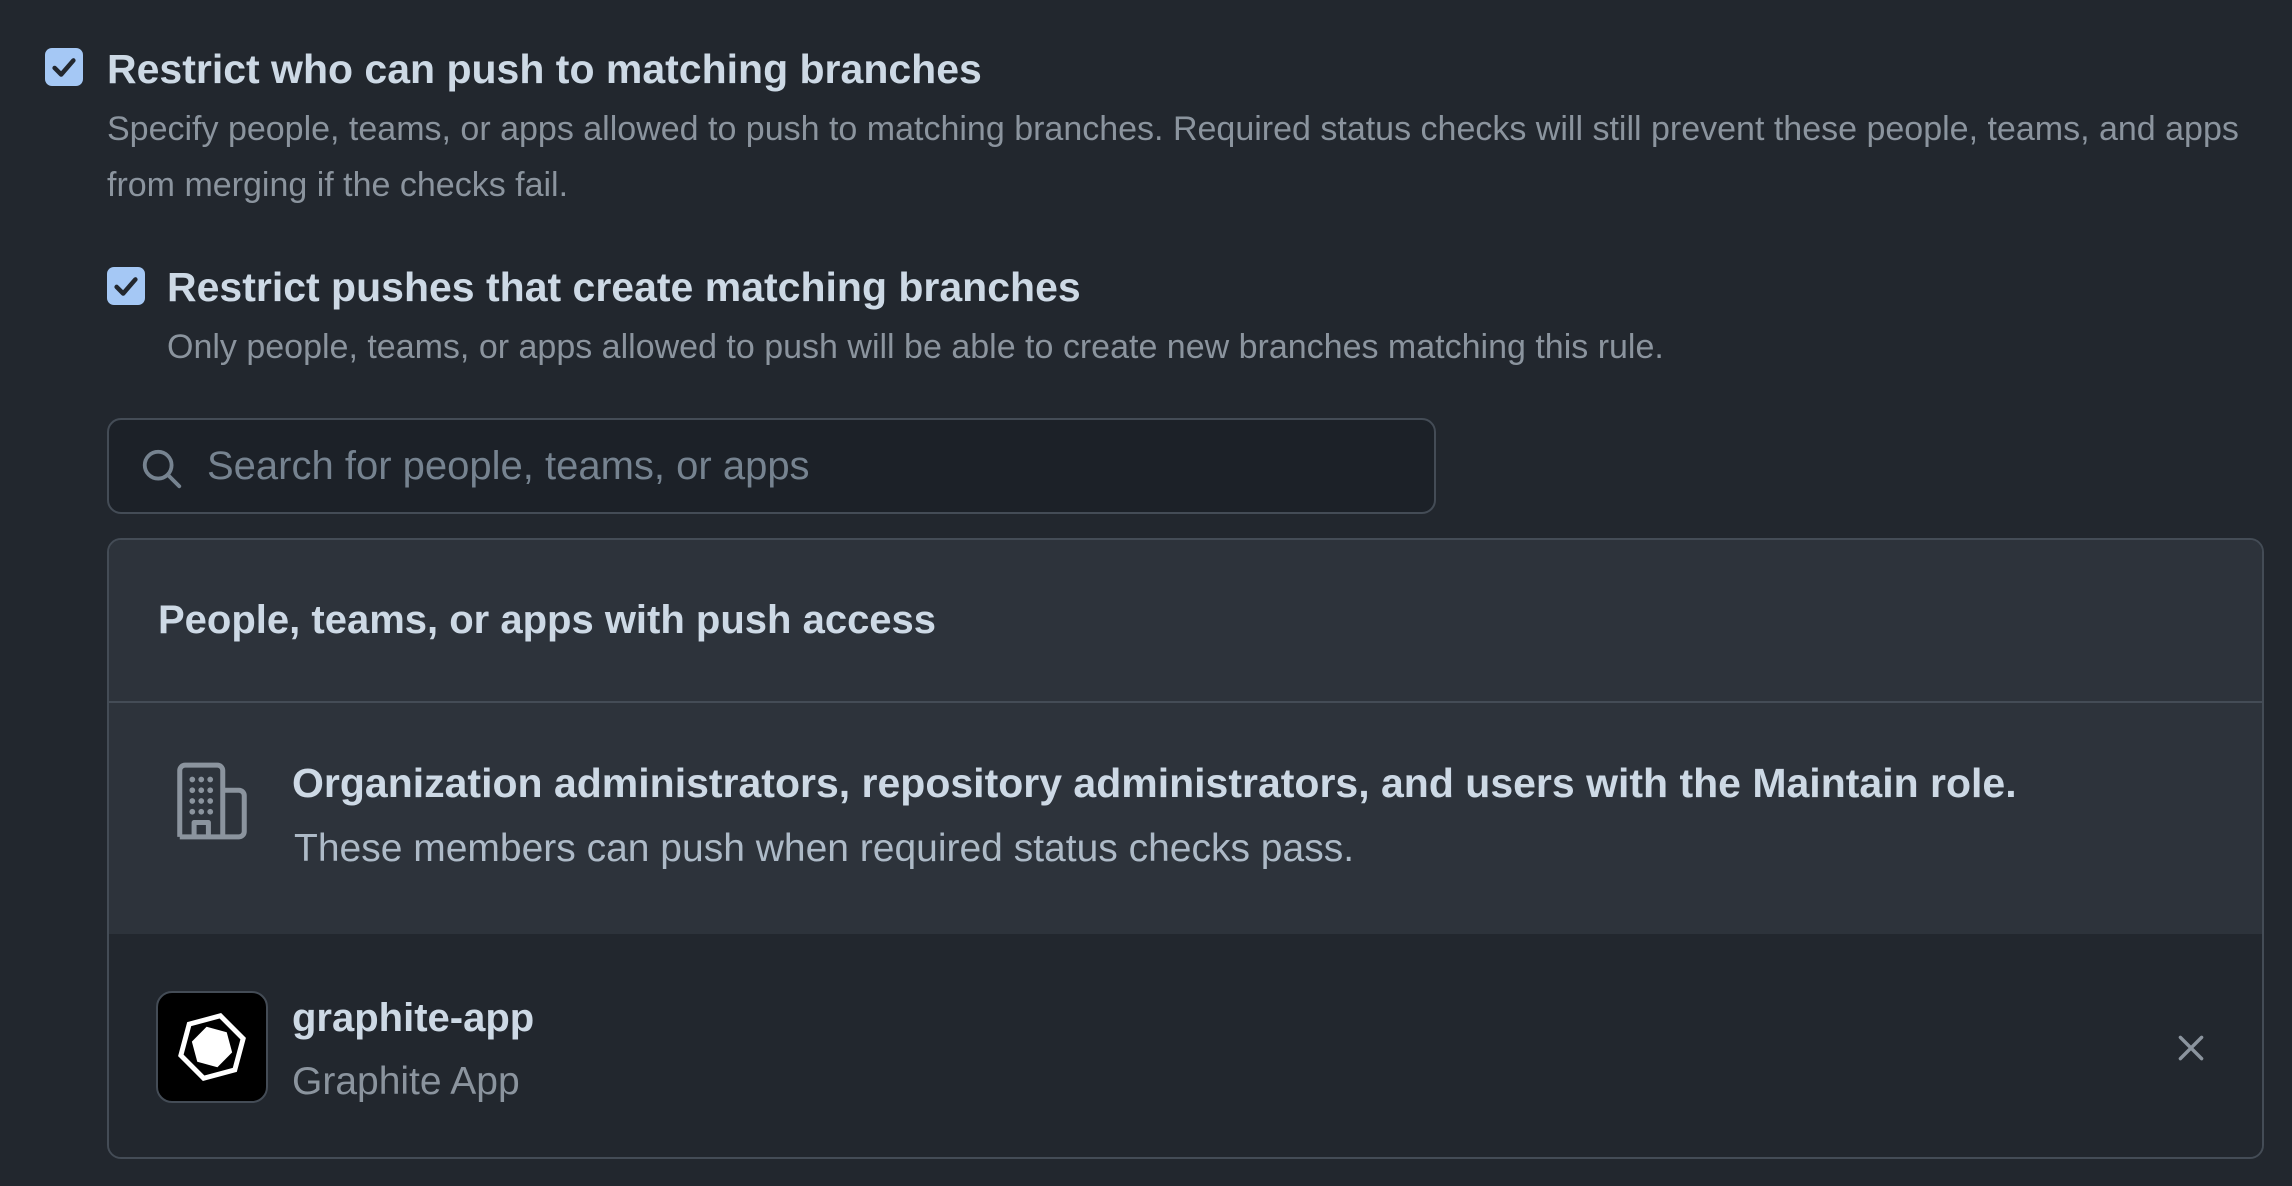 The width and height of the screenshot is (2292, 1186). I want to click on restrict-push-checkbox, so click(64, 67).